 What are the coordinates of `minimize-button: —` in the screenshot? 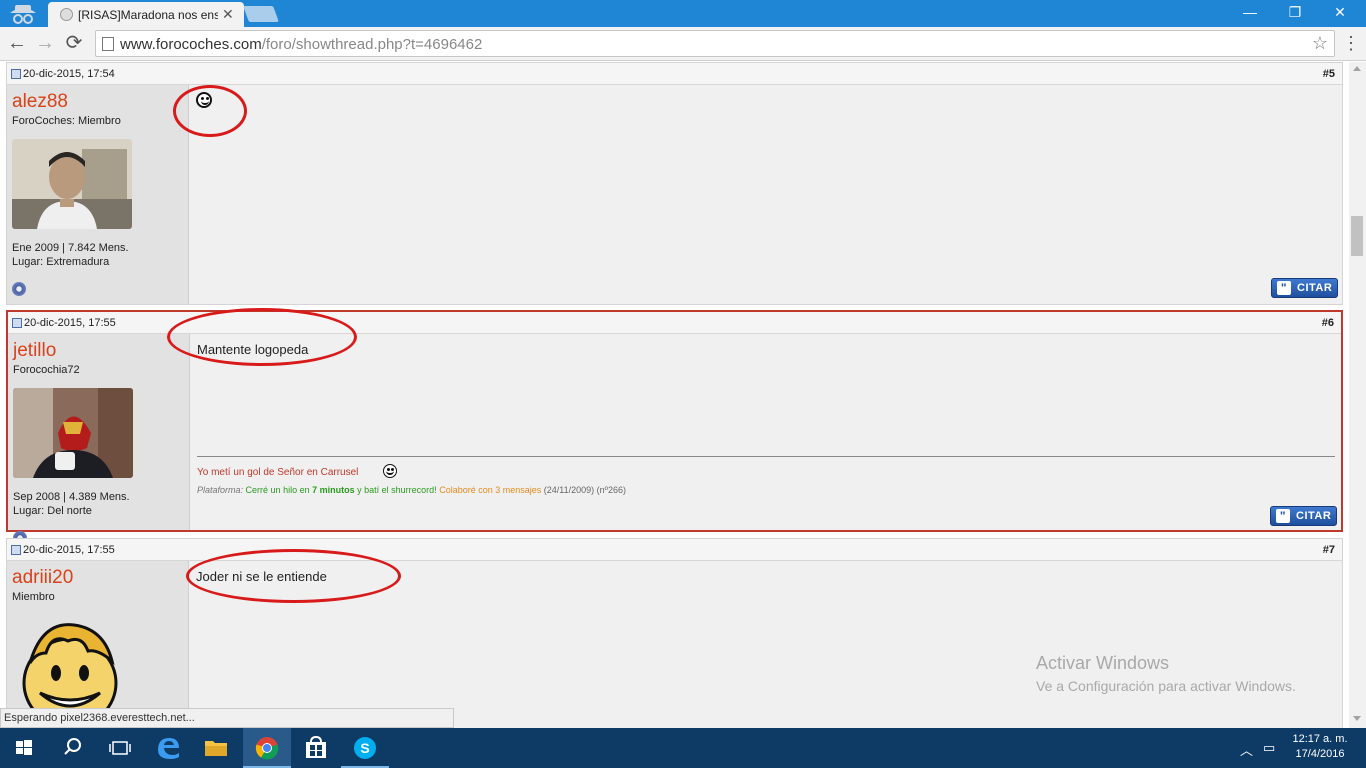 It's located at (1250, 13).